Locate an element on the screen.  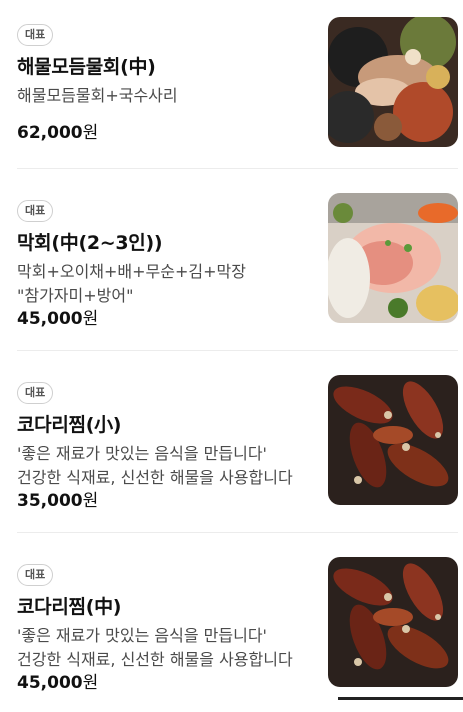
menu-item-description: 해물모듬물회+국수사리 is located at coordinates (97, 95).